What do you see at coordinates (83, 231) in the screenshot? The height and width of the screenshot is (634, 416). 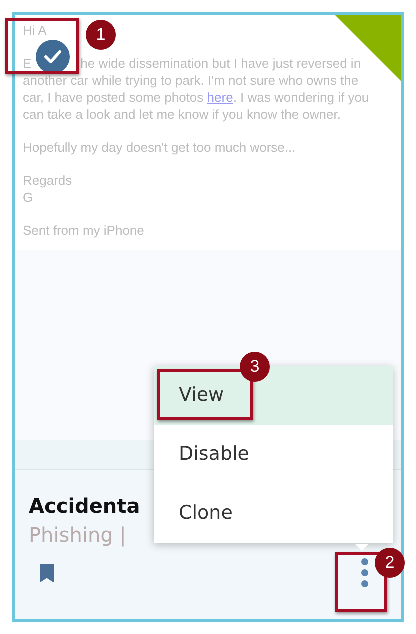 I see `email-text-line: Sent from my iPhone` at bounding box center [83, 231].